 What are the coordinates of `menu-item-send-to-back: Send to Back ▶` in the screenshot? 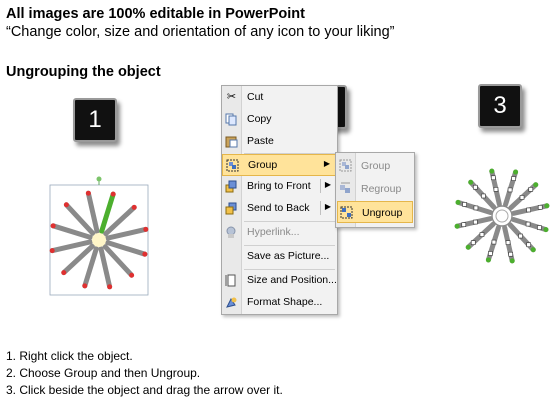 It's located at (279, 209).